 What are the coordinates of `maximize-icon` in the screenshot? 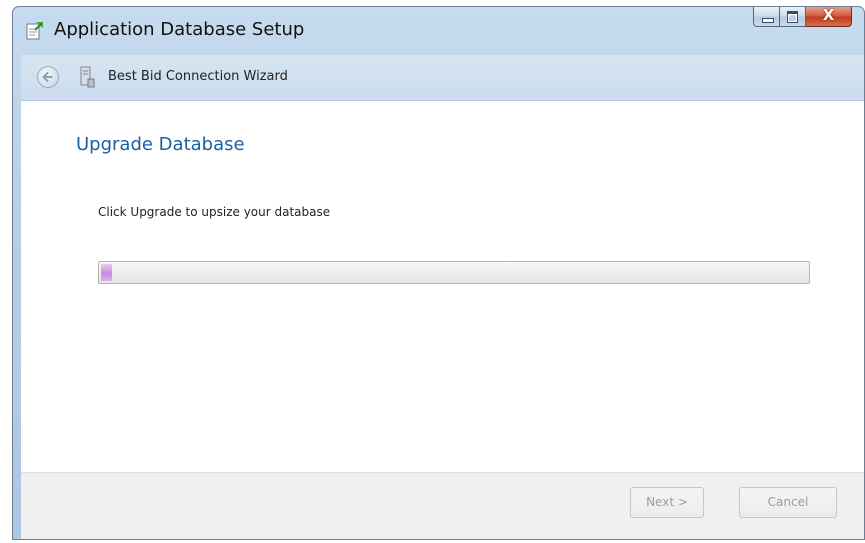 It's located at (792, 17).